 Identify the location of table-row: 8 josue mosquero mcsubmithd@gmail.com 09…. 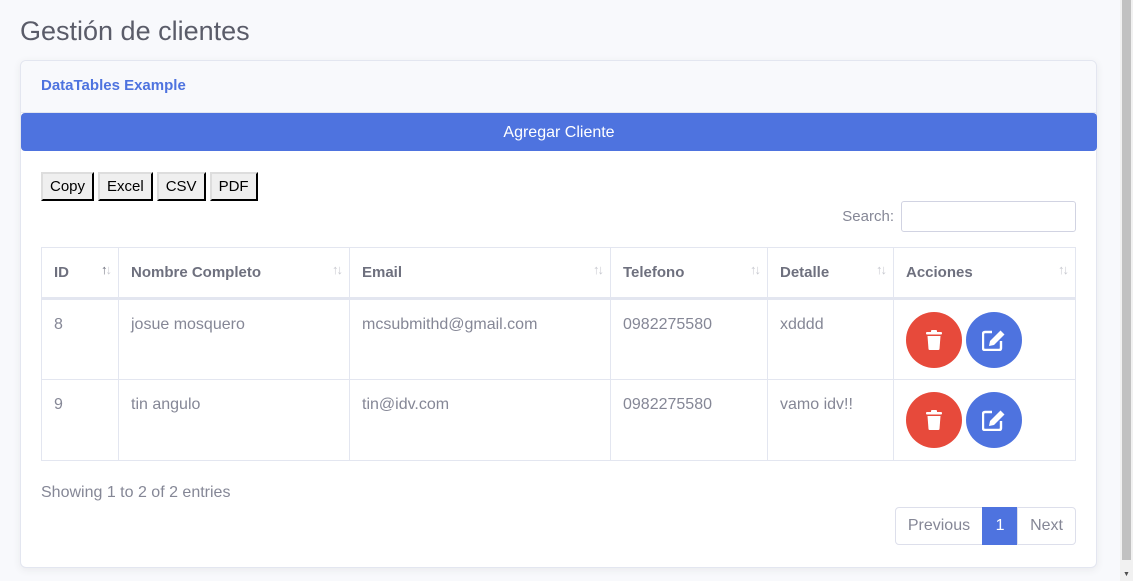
(558, 339).